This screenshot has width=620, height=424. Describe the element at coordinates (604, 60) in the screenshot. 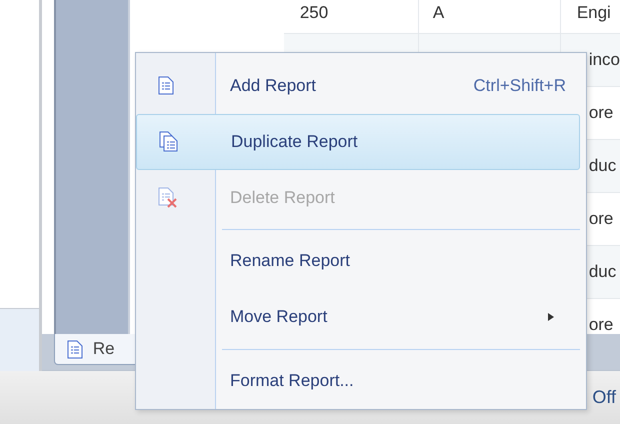

I see `table-cell: inco` at that location.